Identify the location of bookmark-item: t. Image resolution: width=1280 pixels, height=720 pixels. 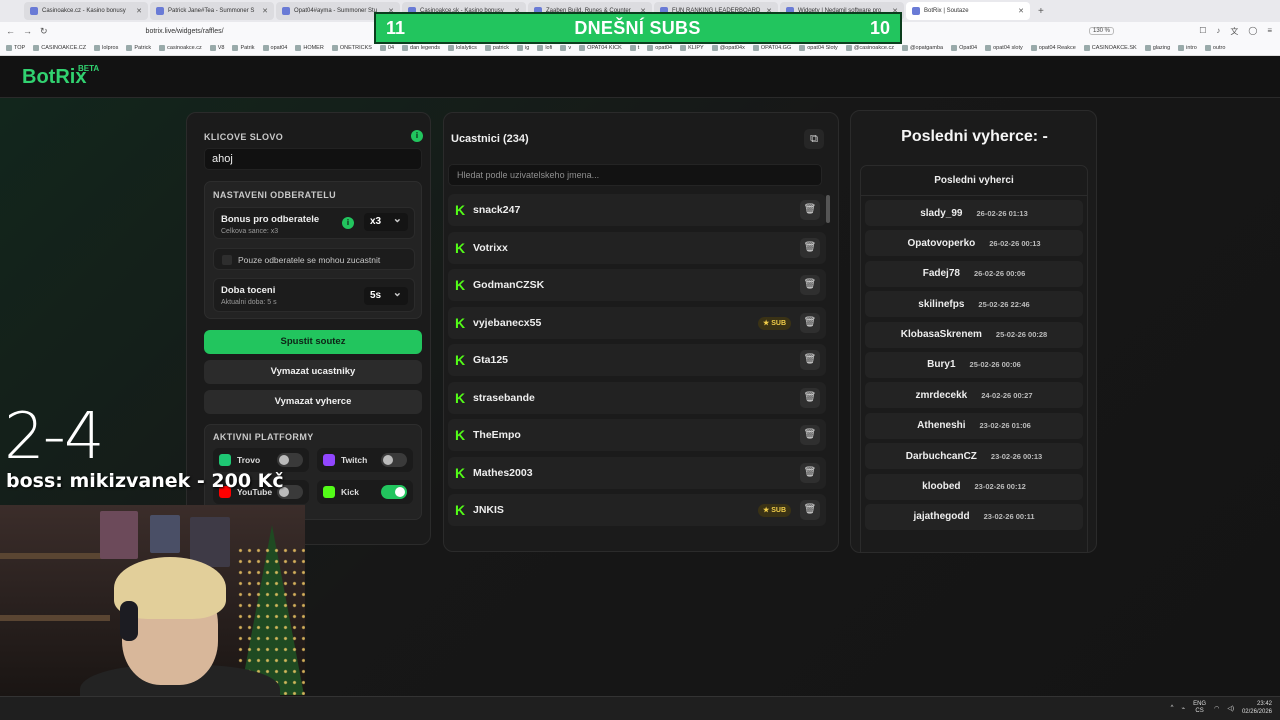
(635, 48).